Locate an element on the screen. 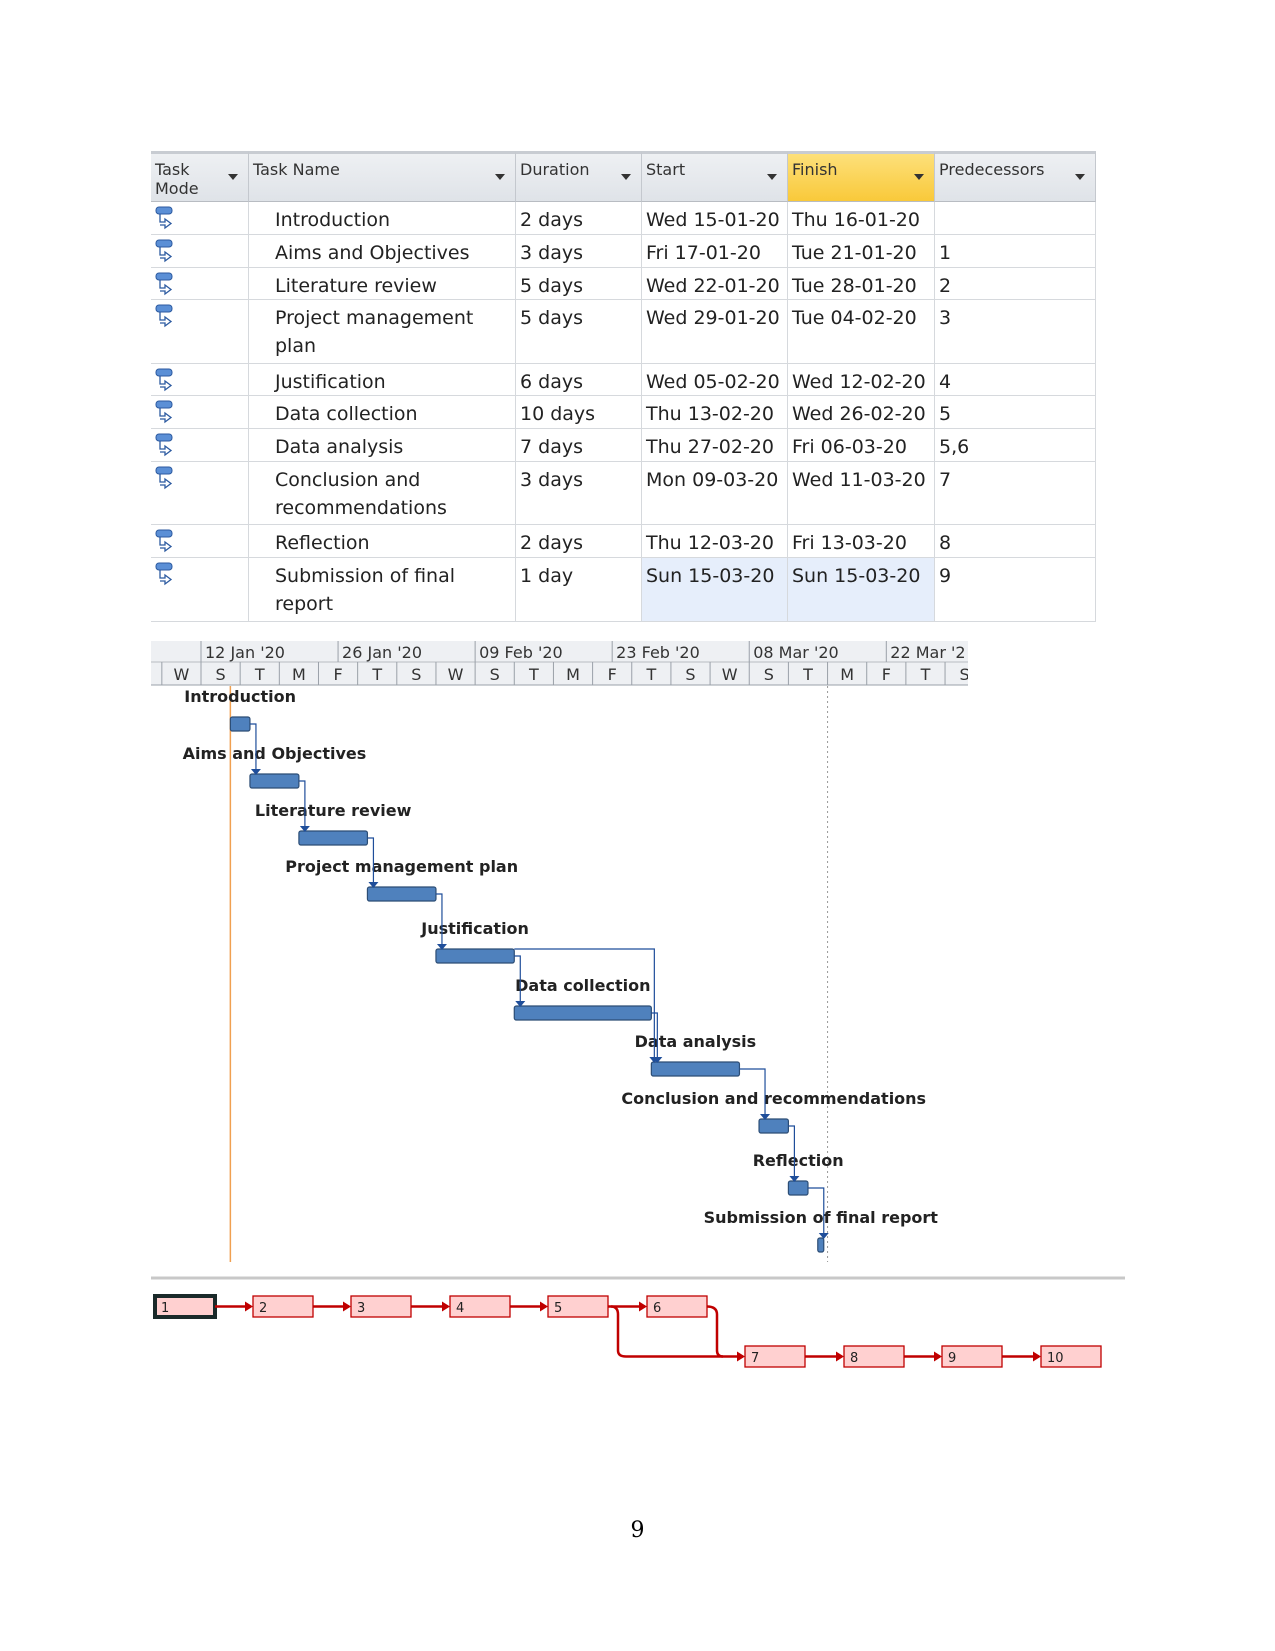  gantt-bar-label: Justification is located at coordinates (474, 928).